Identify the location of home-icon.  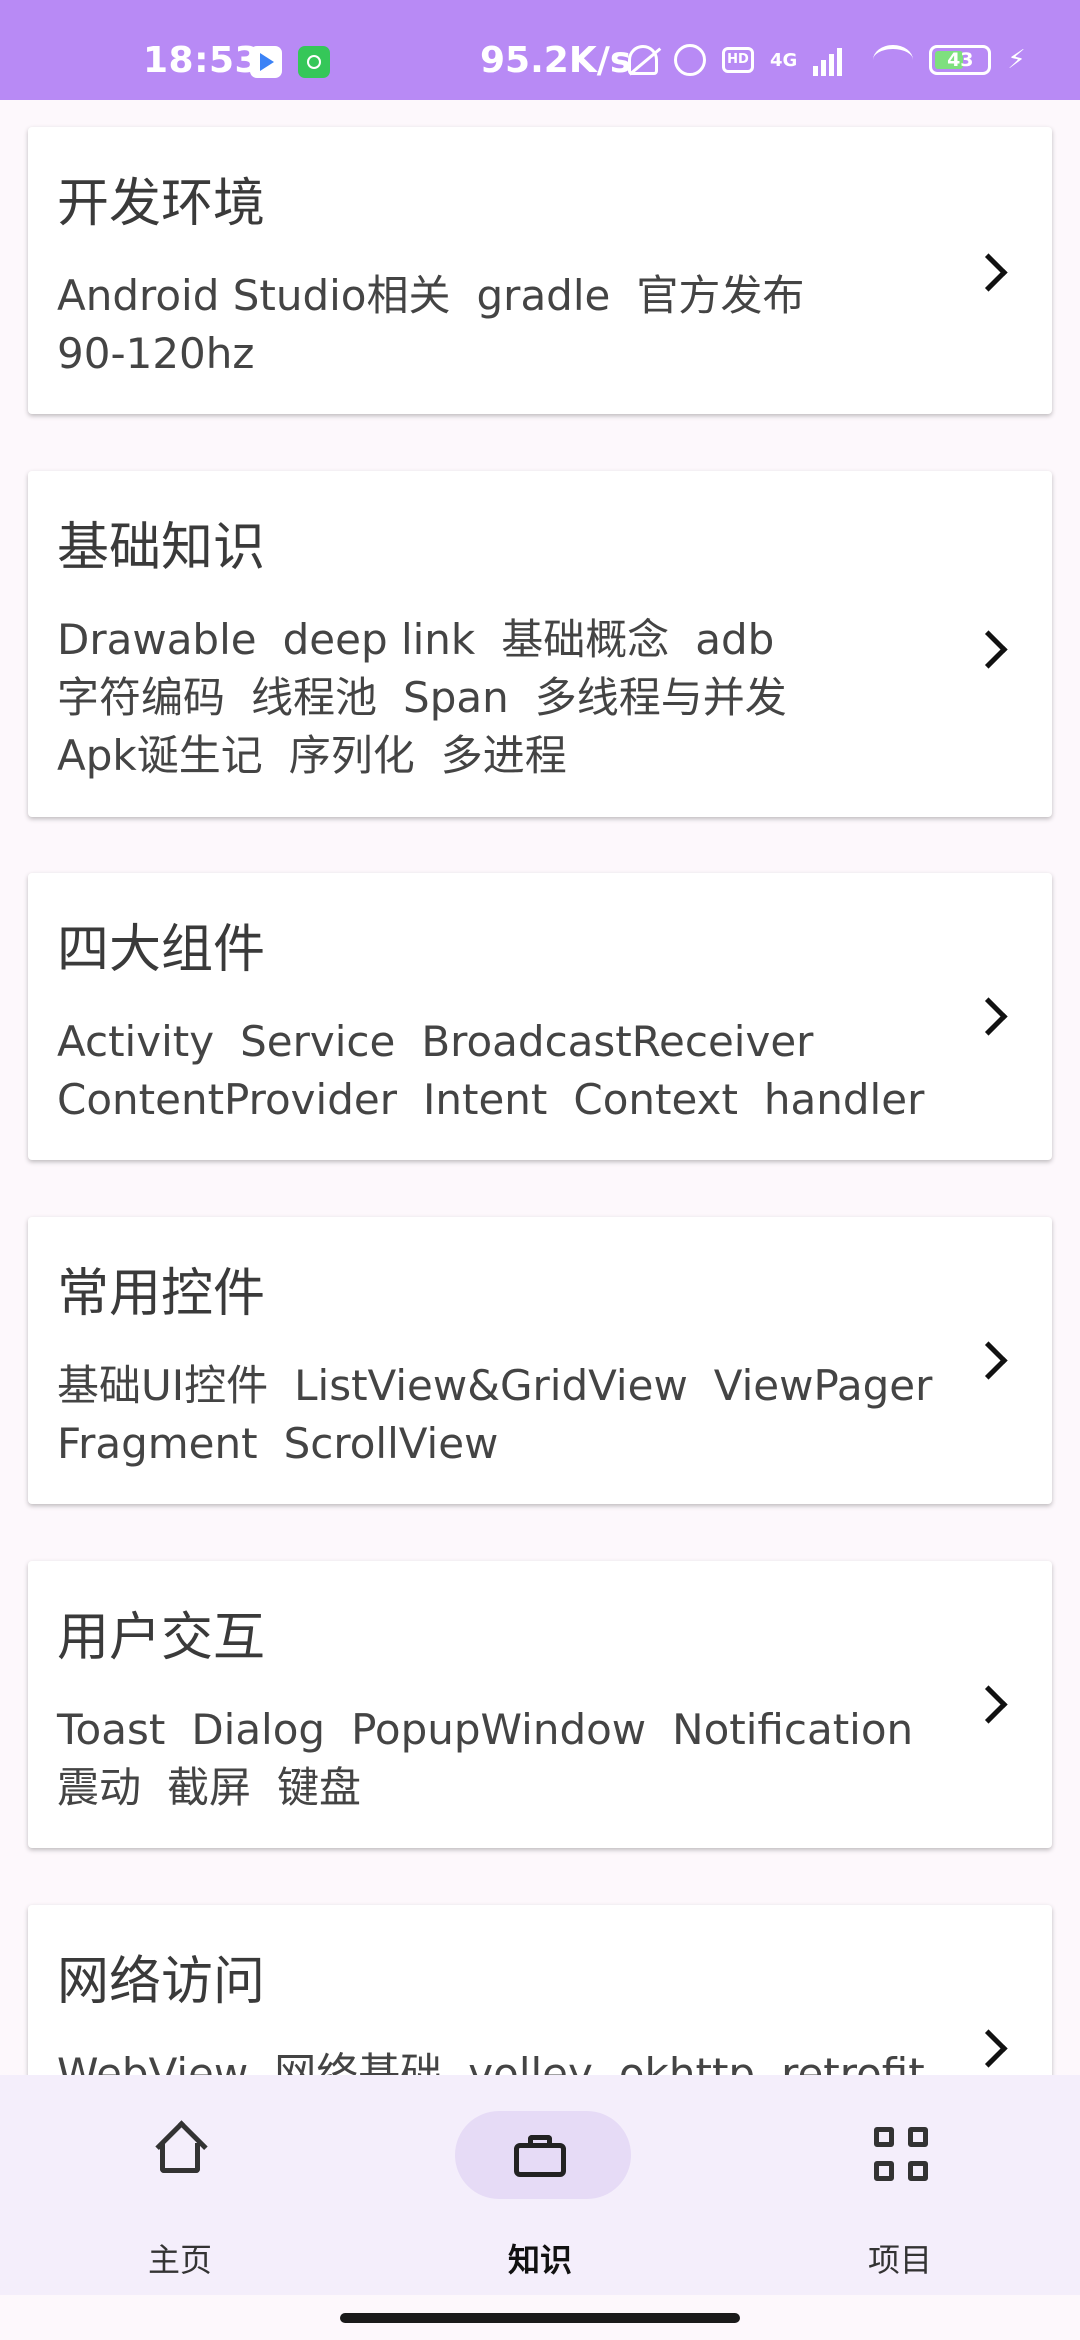
(180, 2150).